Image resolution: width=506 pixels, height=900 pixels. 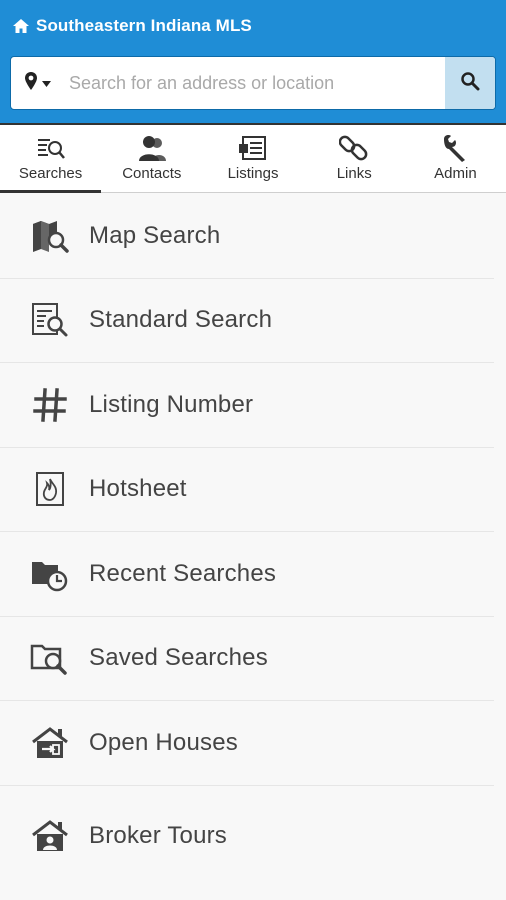 I want to click on map-pin-icon, so click(x=31, y=83).